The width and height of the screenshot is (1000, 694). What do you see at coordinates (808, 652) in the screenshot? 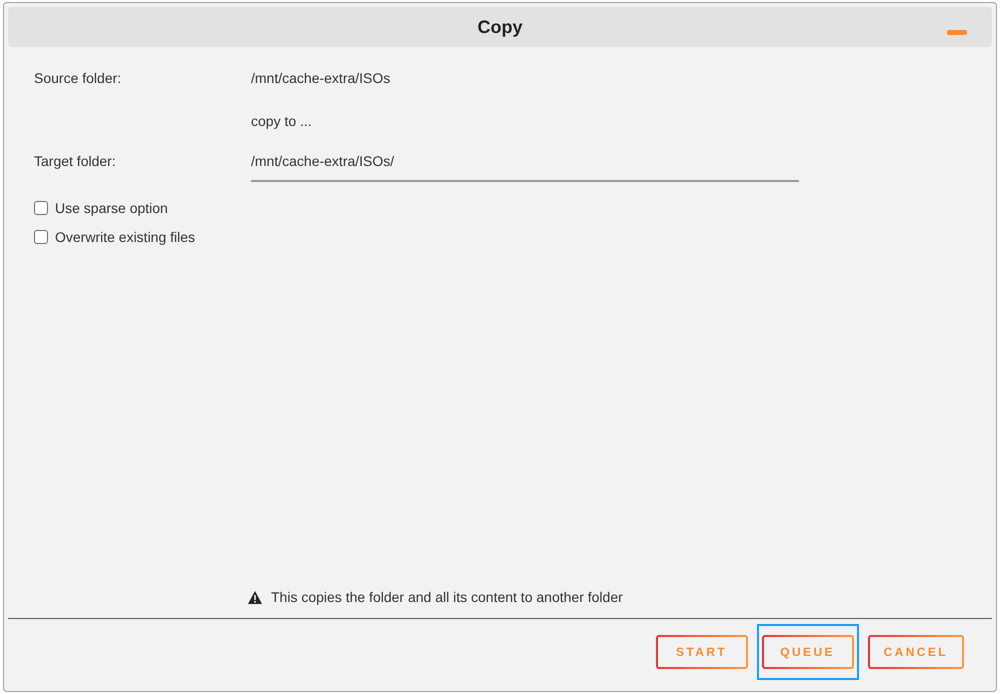
I see `dialog-button: QUEUE` at bounding box center [808, 652].